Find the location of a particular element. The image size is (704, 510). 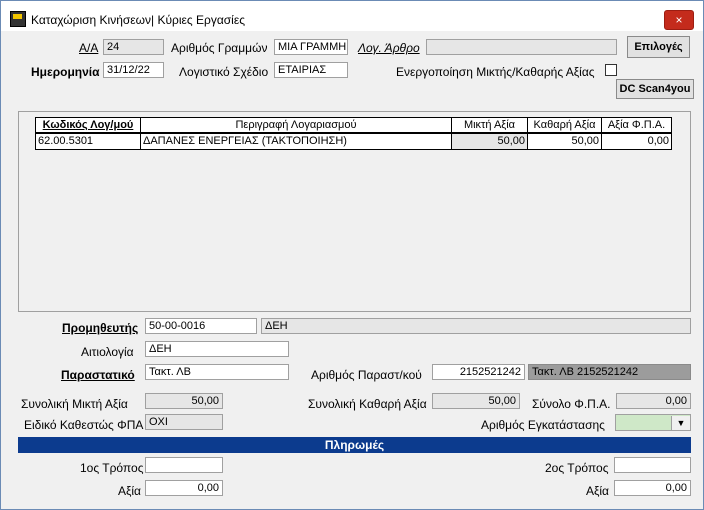

chevron-down-icon: ▼ is located at coordinates (680, 423).